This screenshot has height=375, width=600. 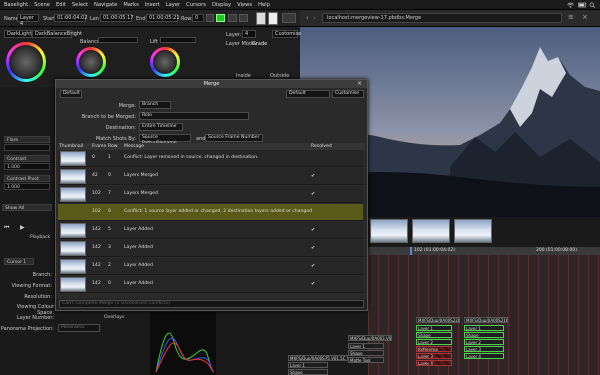 I want to click on col-message: Message, so click(x=134, y=146).